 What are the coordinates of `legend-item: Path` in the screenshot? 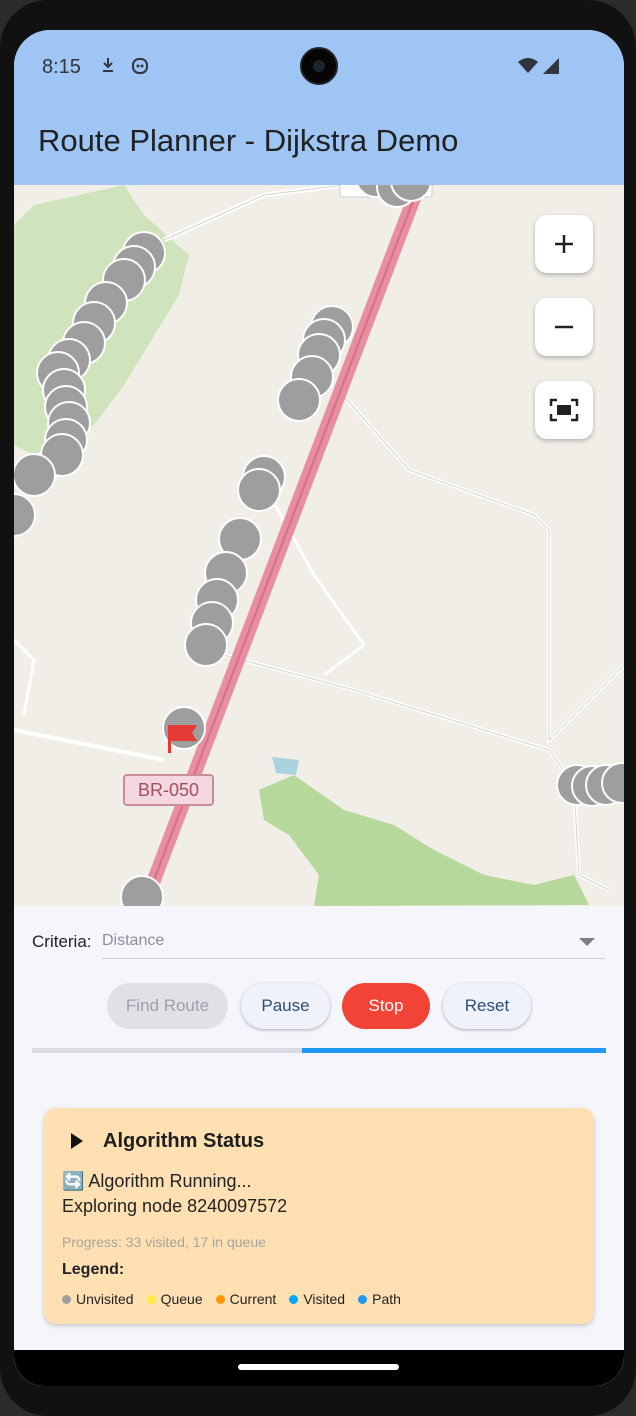 It's located at (379, 1299).